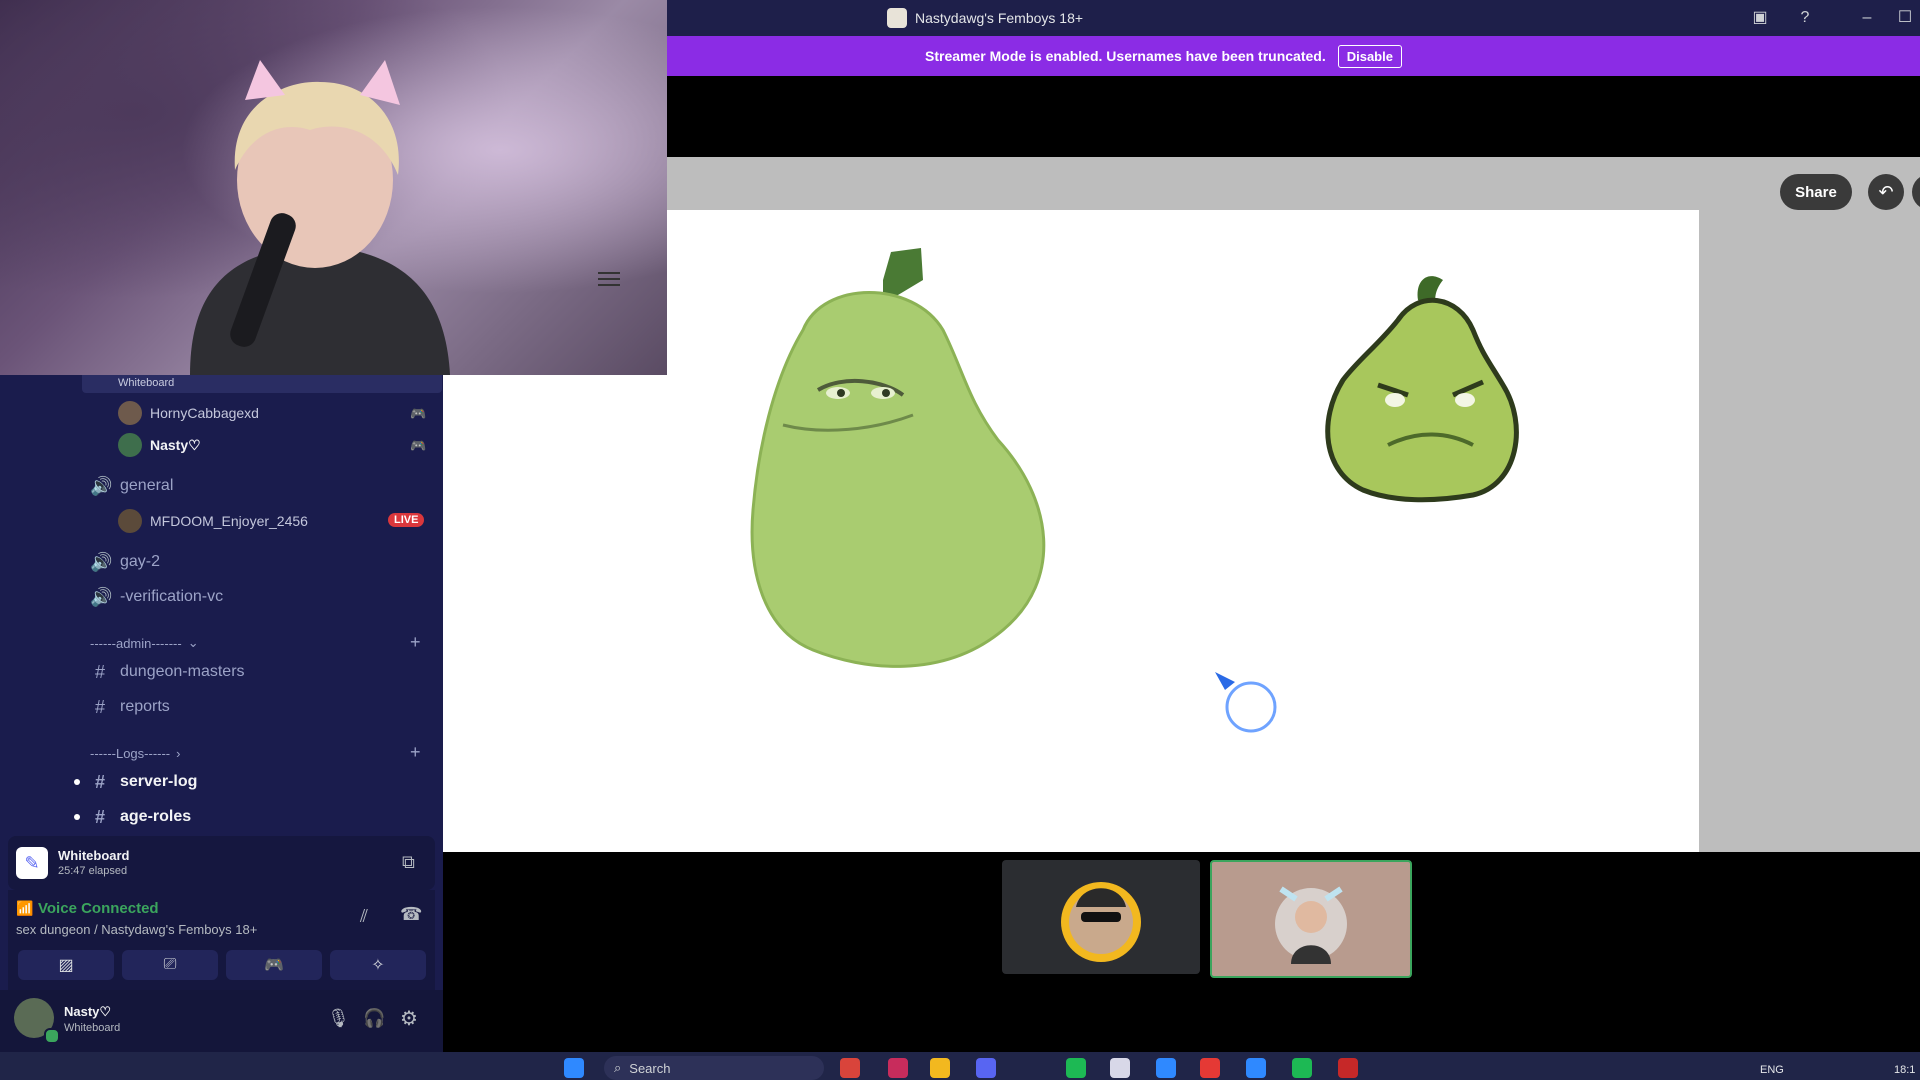 The height and width of the screenshot is (1080, 1920). Describe the element at coordinates (88, 1011) in the screenshot. I see `user-name: Nasty♡` at that location.